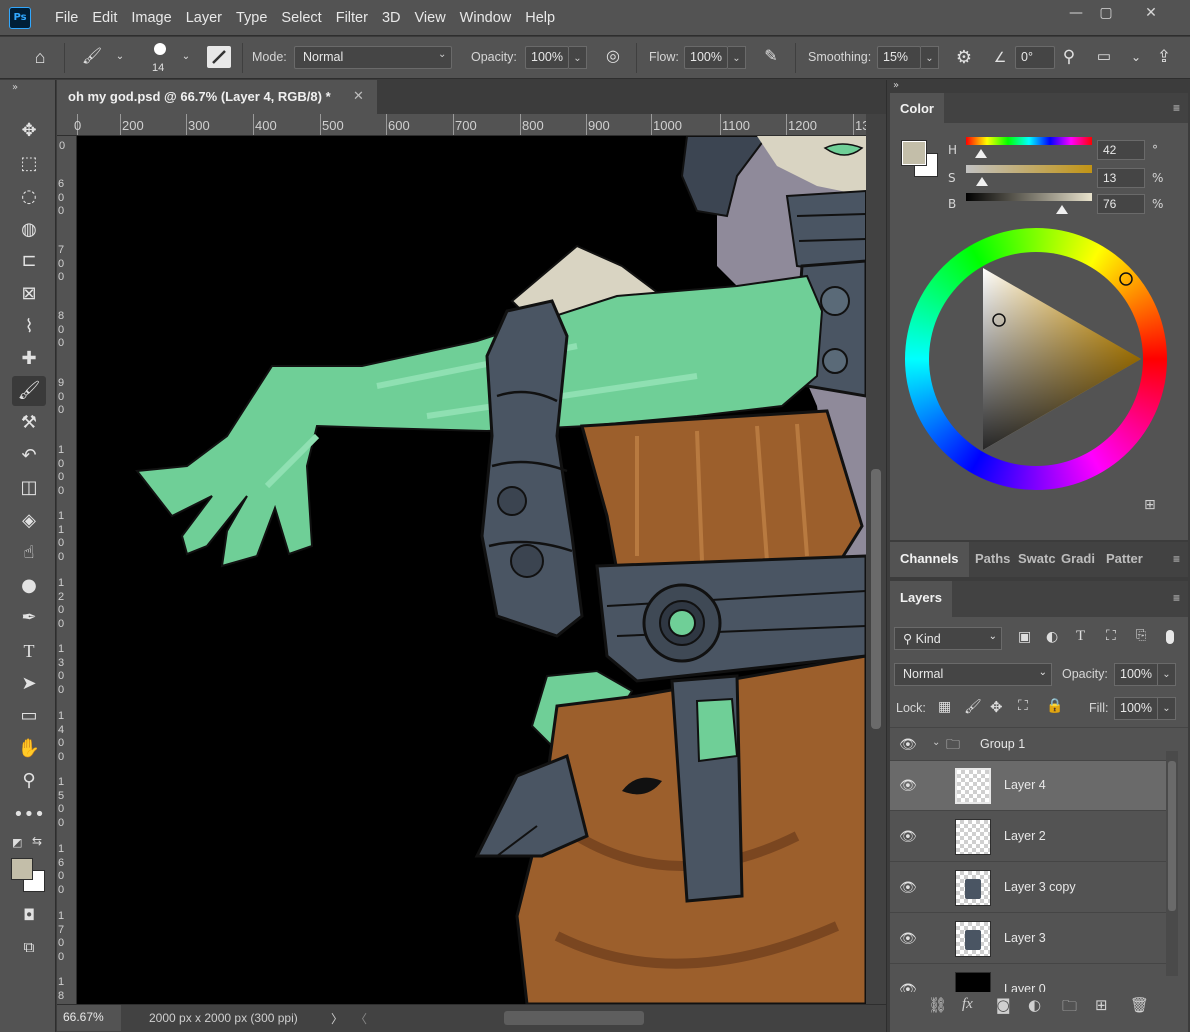 Image resolution: width=1190 pixels, height=1032 pixels. I want to click on lock-transparency-icon: ▦, so click(944, 707).